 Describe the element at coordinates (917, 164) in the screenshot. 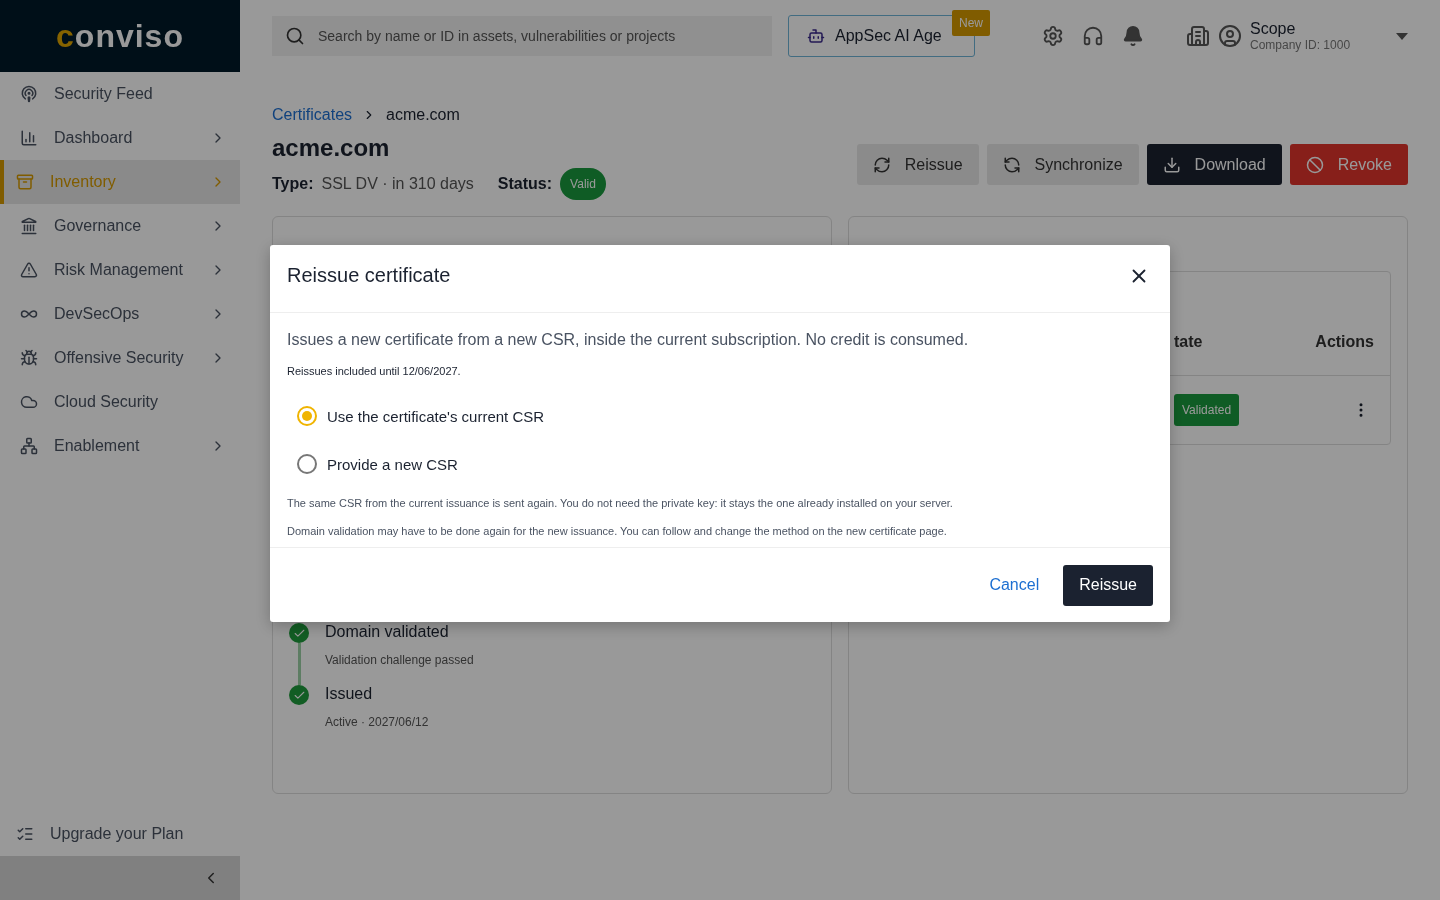

I see `action-button: Reissue` at that location.